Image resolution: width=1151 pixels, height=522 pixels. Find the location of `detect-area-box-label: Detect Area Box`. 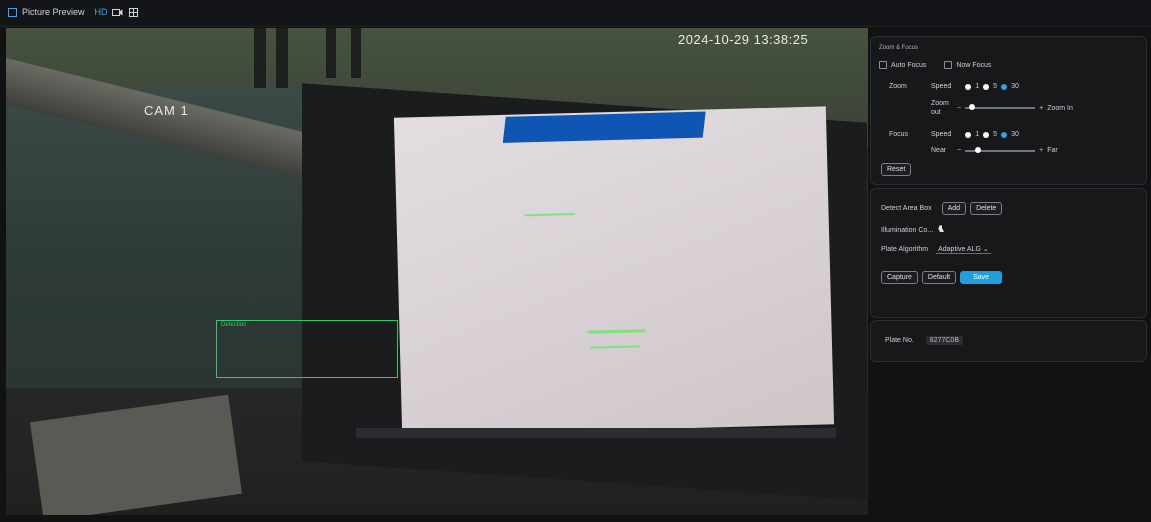

detect-area-box-label: Detect Area Box is located at coordinates (906, 208).